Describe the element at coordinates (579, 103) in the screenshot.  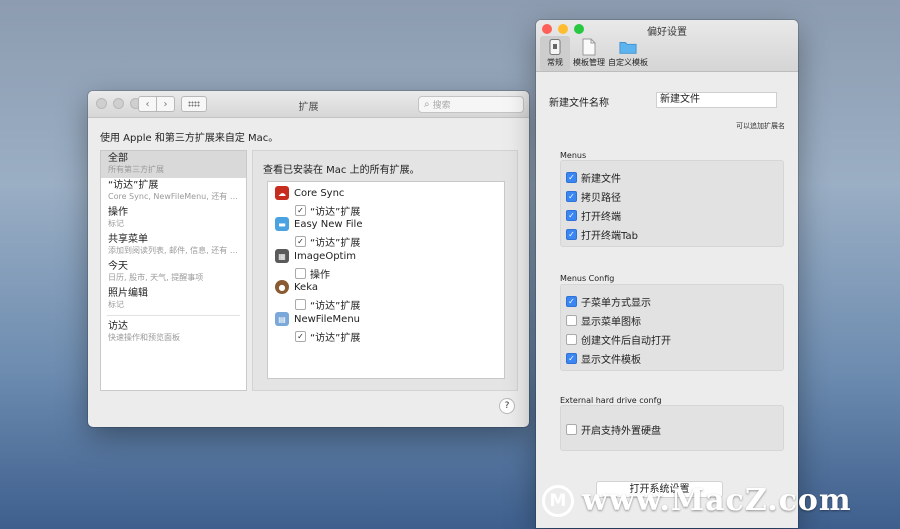
I see `new-file-name-label: 新建文件名称` at that location.